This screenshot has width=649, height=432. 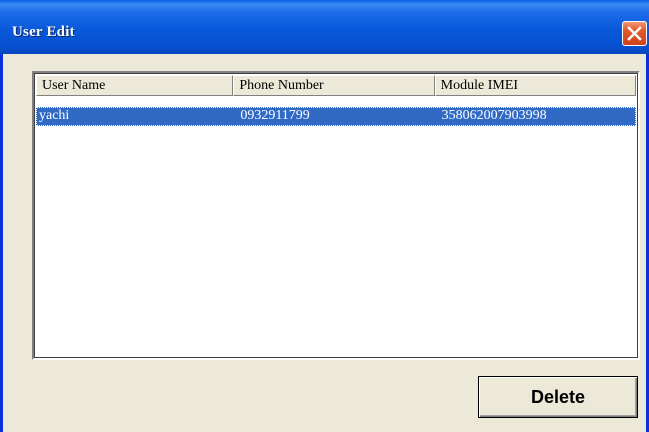 What do you see at coordinates (535, 85) in the screenshot?
I see `column-header-module-imei: Module IMEI` at bounding box center [535, 85].